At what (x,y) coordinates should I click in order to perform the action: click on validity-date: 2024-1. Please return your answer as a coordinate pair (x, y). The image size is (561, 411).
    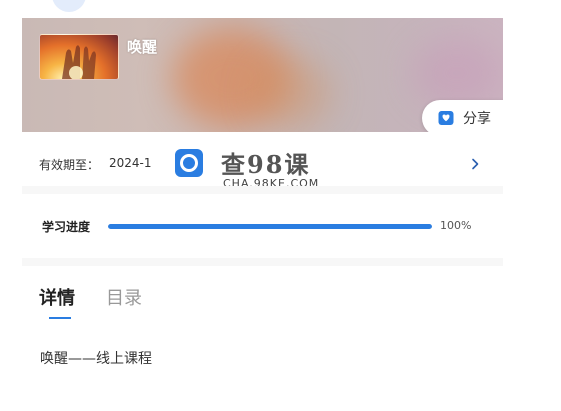
    Looking at the image, I should click on (130, 163).